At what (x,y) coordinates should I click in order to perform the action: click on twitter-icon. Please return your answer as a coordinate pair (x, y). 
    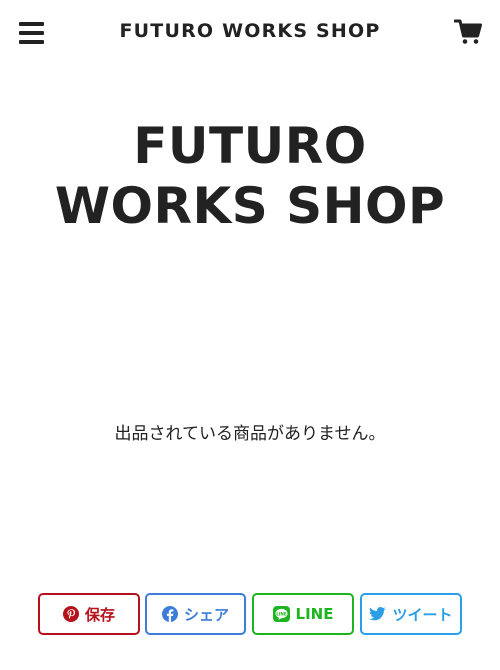
    Looking at the image, I should click on (378, 614).